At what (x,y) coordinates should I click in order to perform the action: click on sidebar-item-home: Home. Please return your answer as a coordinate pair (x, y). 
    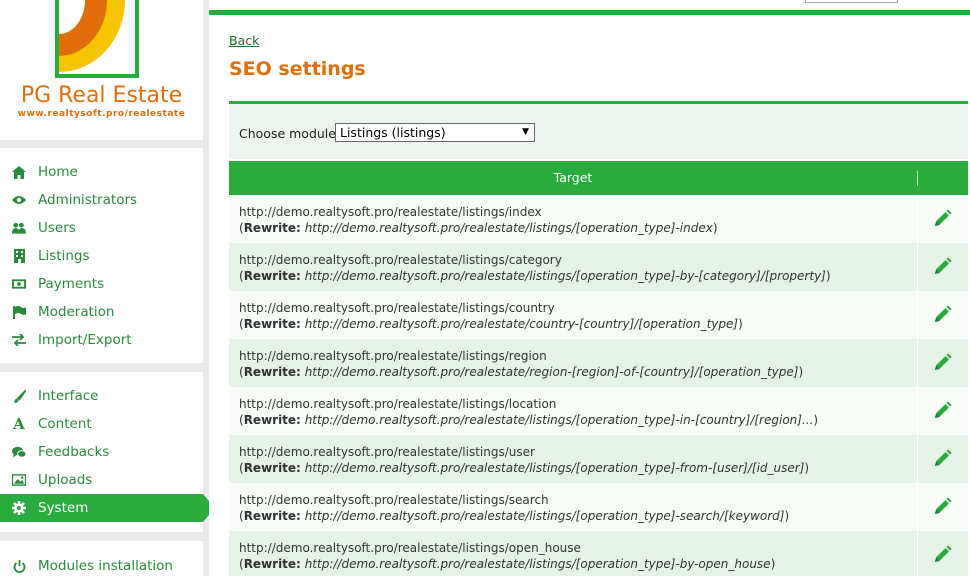
    Looking at the image, I should click on (101, 172).